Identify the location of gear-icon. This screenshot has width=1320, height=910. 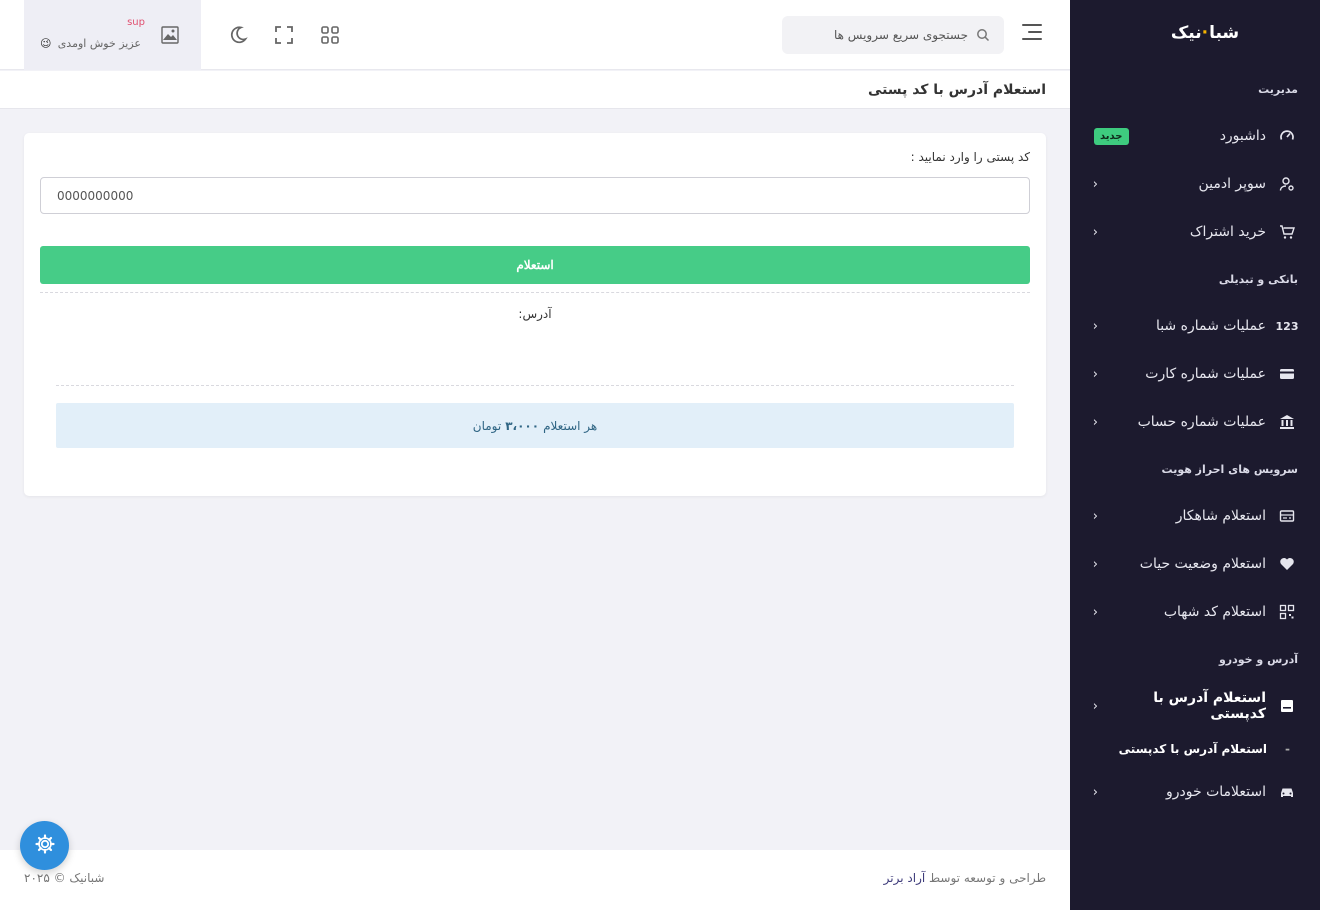
(45, 846).